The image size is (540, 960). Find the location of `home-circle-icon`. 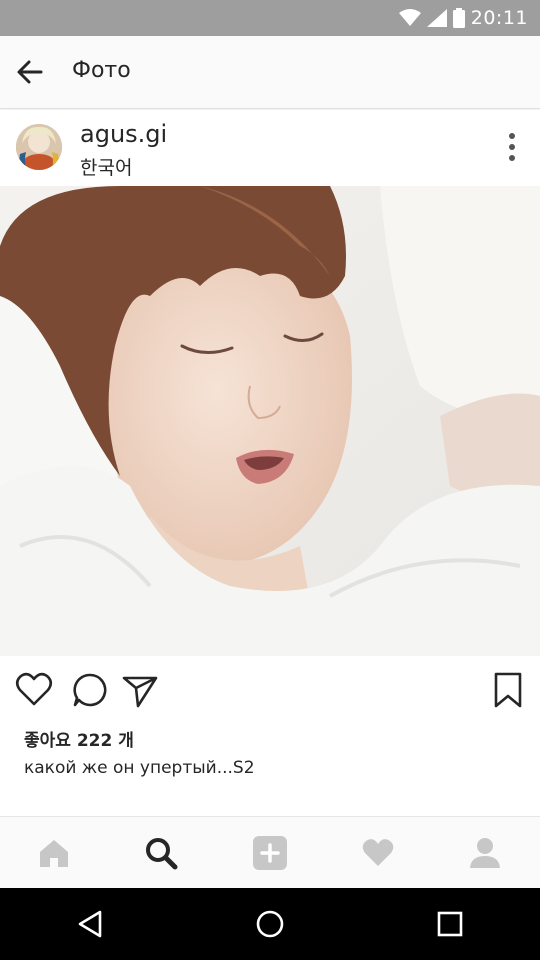

home-circle-icon is located at coordinates (270, 924).